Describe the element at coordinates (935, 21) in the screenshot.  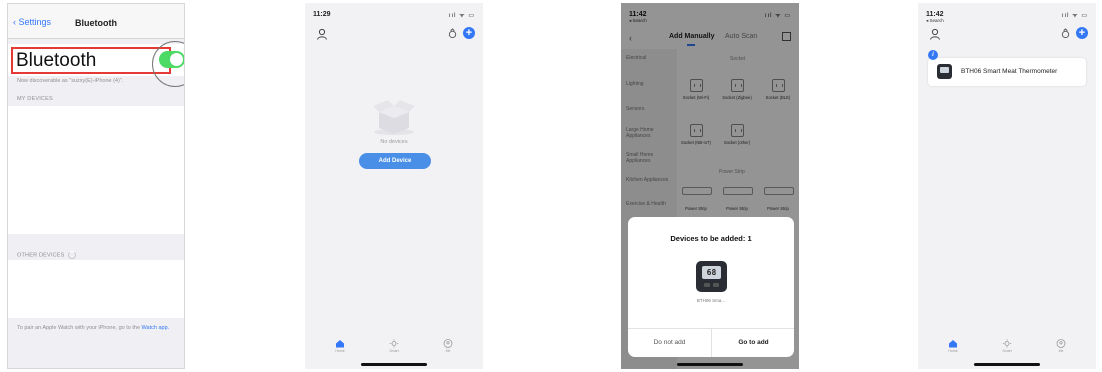
I see `search-back-link: ◂ Search` at that location.